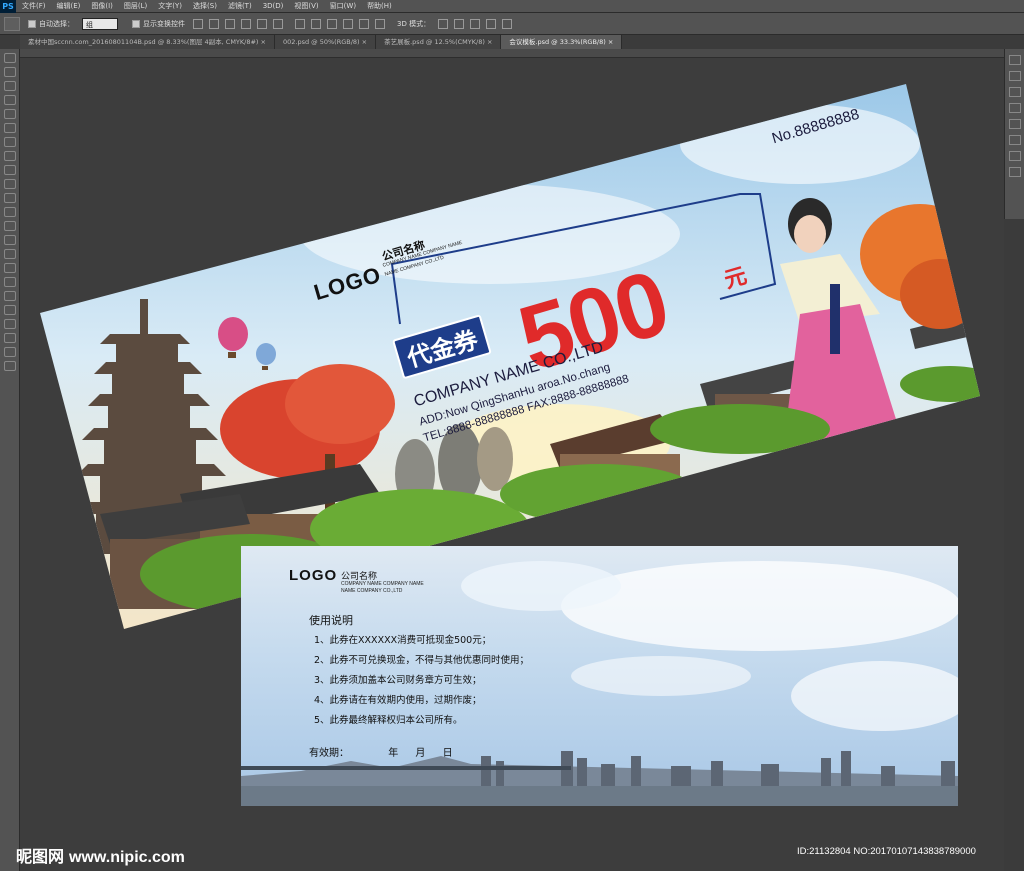 This screenshot has height=871, width=1024. I want to click on marquee-icon, so click(10, 72).